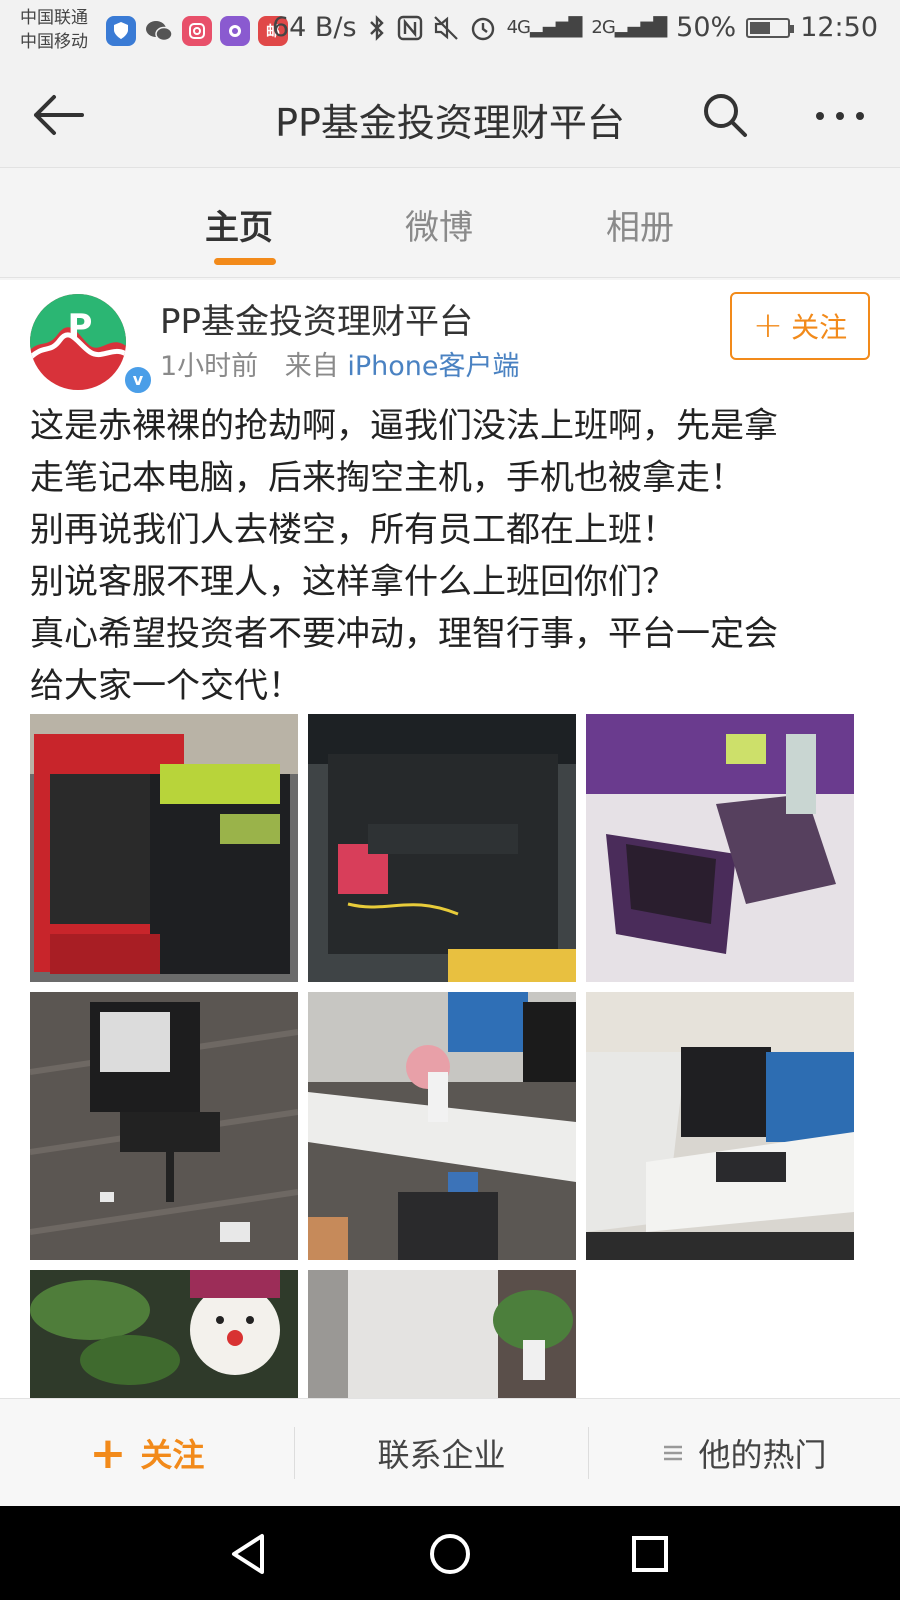 Image resolution: width=900 pixels, height=1600 pixels. Describe the element at coordinates (409, 27) in the screenshot. I see `nfc-icon` at that location.